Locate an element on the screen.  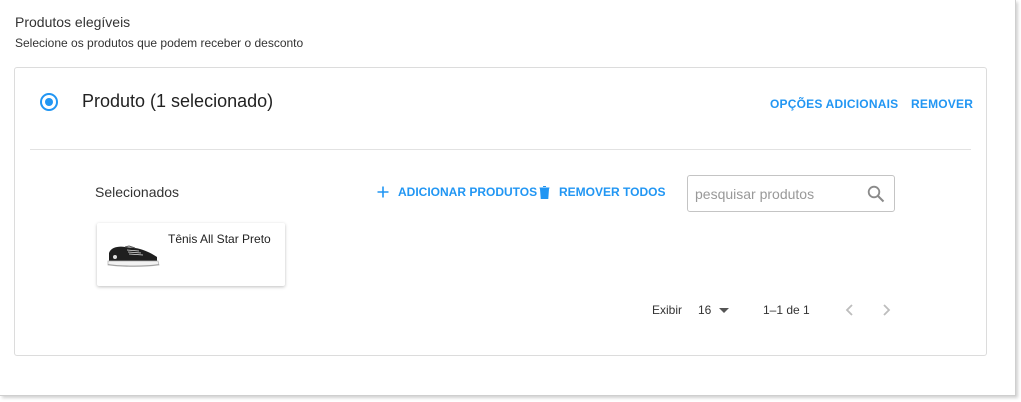
more-options-button: OPÇÕES ADICIONAIS is located at coordinates (834, 104).